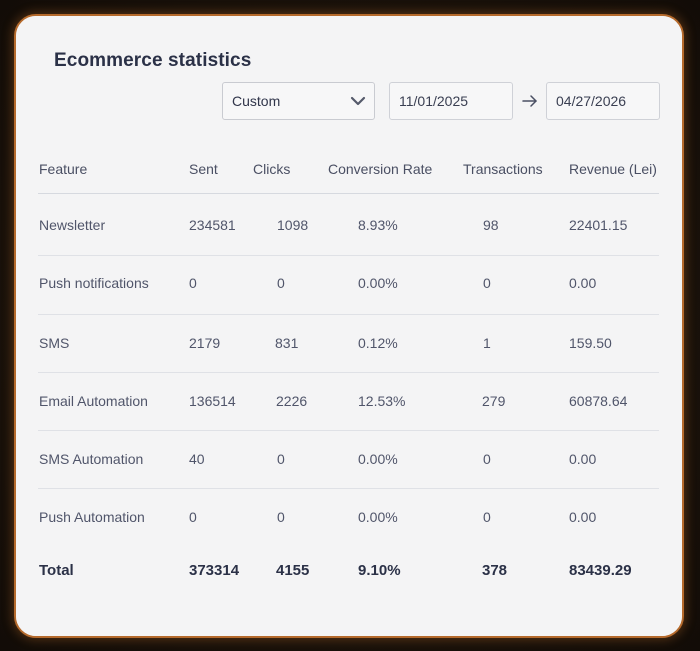 This screenshot has height=651, width=700. What do you see at coordinates (92, 517) in the screenshot?
I see `row-push-automation-feature: Push Automation` at bounding box center [92, 517].